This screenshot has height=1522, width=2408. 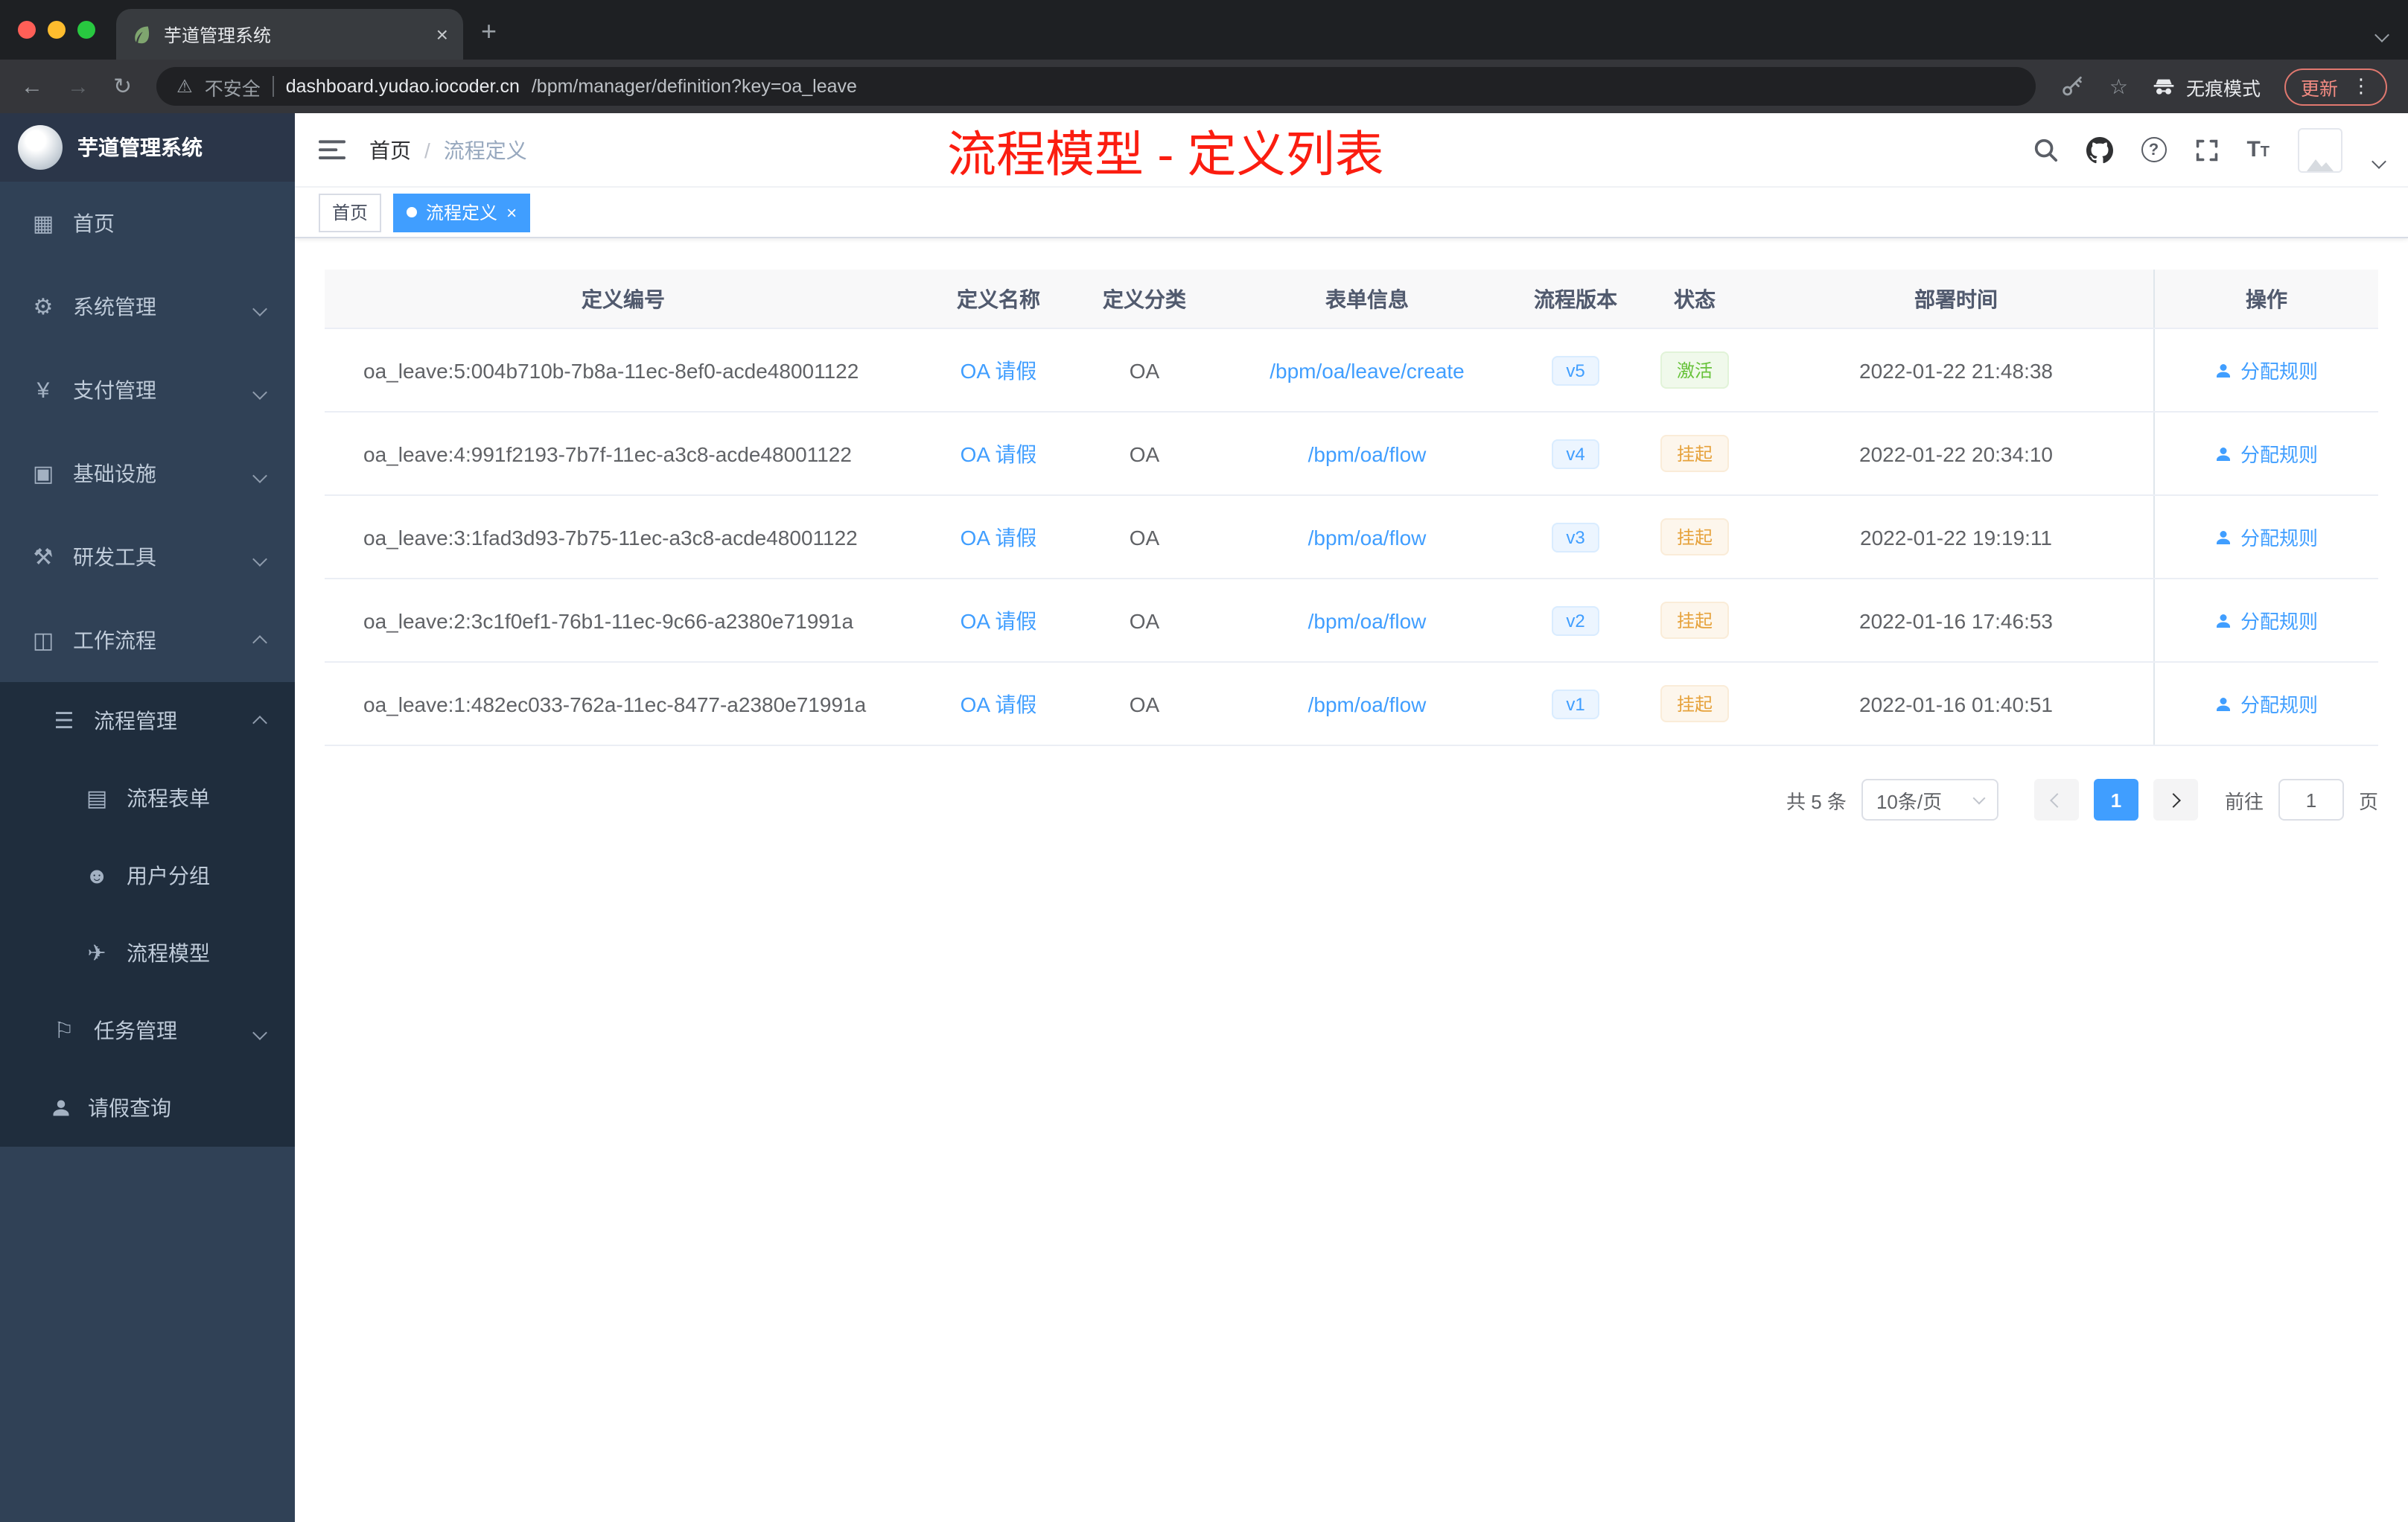 I want to click on page-size-select: 10条/页, so click(x=1929, y=800).